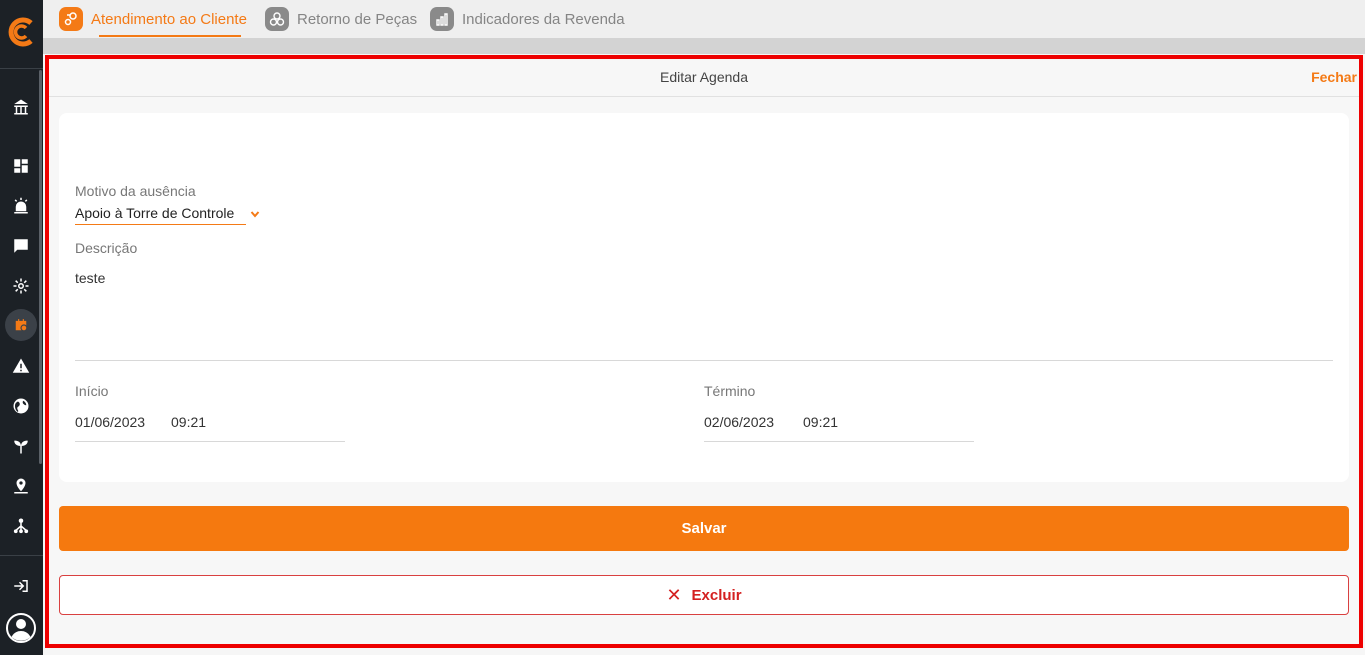 Image resolution: width=1365 pixels, height=655 pixels. Describe the element at coordinates (21, 32) in the screenshot. I see `brand-logo-icon` at that location.